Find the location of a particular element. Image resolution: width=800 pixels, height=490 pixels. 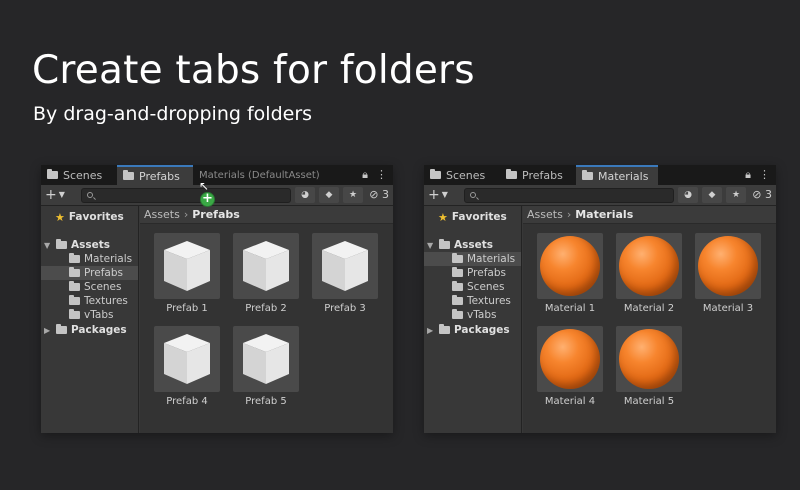

tree-label: Packages is located at coordinates (99, 330).